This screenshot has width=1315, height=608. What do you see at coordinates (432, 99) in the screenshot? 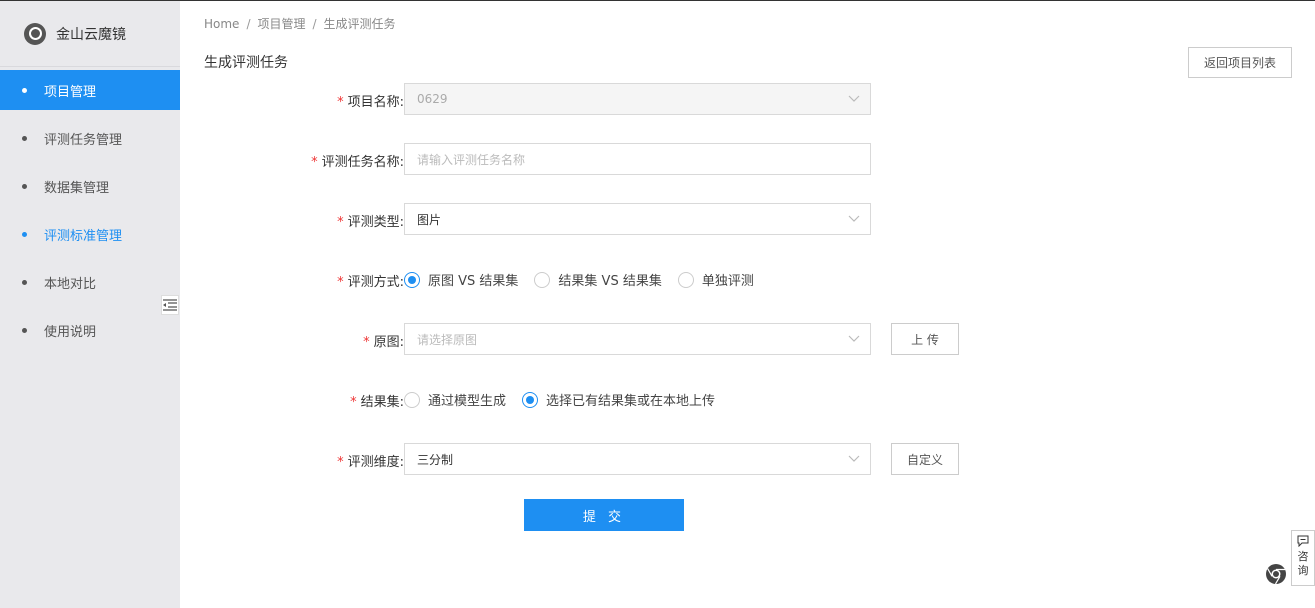
I see `project-name-value: 0629` at bounding box center [432, 99].